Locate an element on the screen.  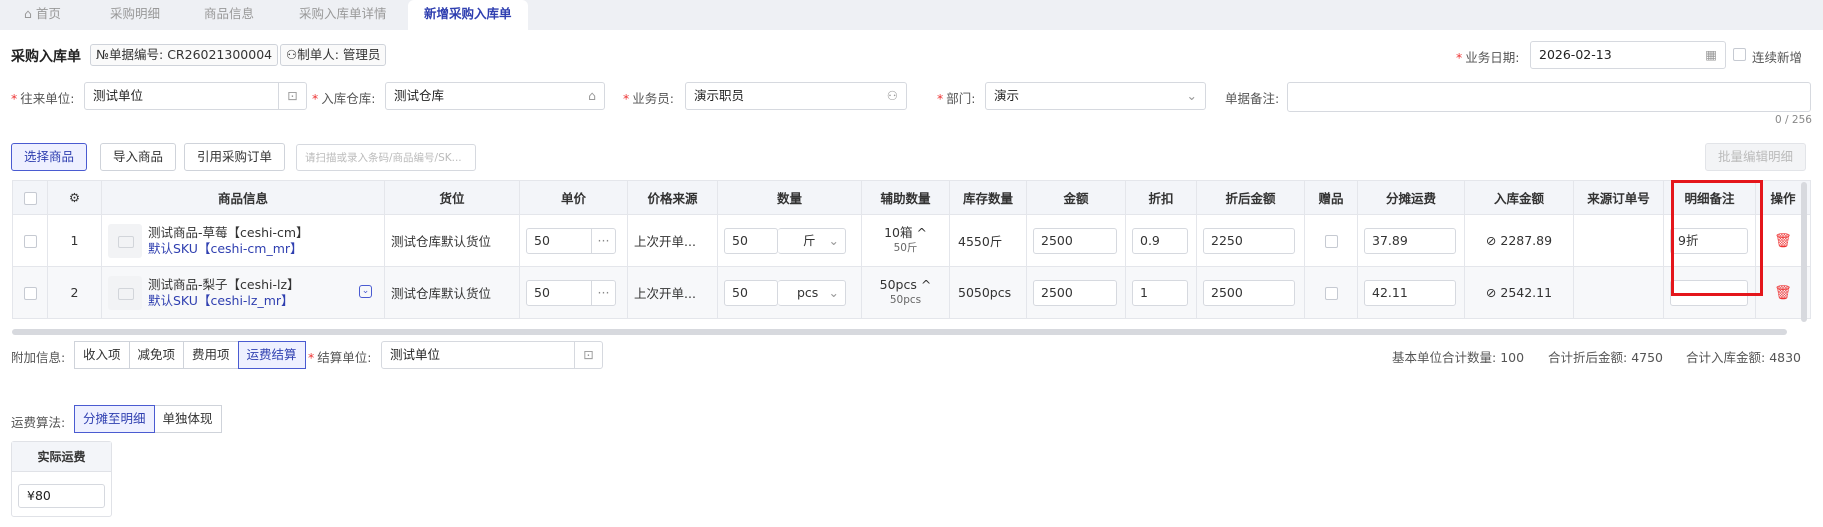
warehouse-select: 测试仓库 ⌂ is located at coordinates (495, 96).